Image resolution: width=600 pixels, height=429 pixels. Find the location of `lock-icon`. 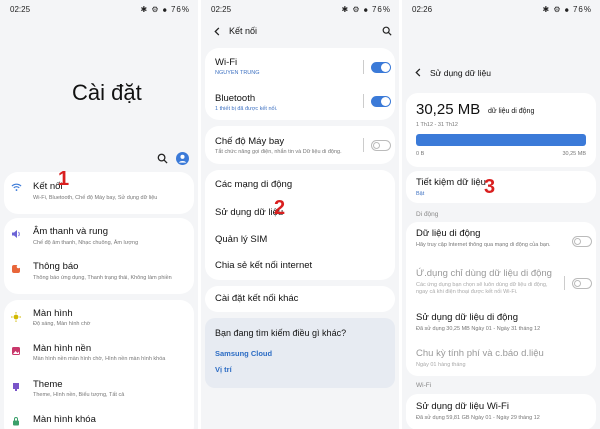

lock-icon is located at coordinates (16, 421).